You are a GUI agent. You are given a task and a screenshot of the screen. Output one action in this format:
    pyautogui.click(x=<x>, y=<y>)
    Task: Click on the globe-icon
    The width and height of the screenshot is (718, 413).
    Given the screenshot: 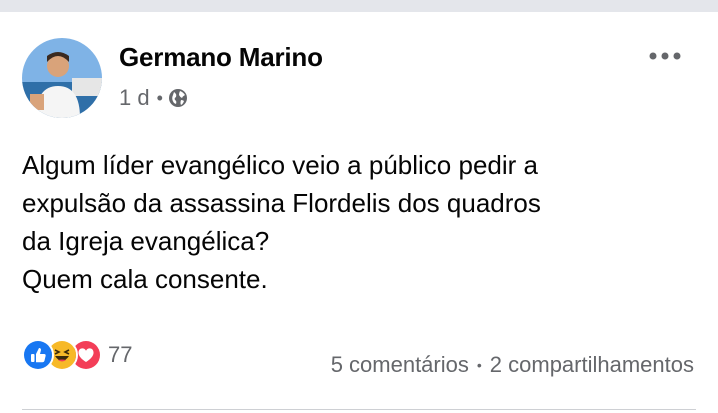 What is the action you would take?
    pyautogui.click(x=178, y=98)
    